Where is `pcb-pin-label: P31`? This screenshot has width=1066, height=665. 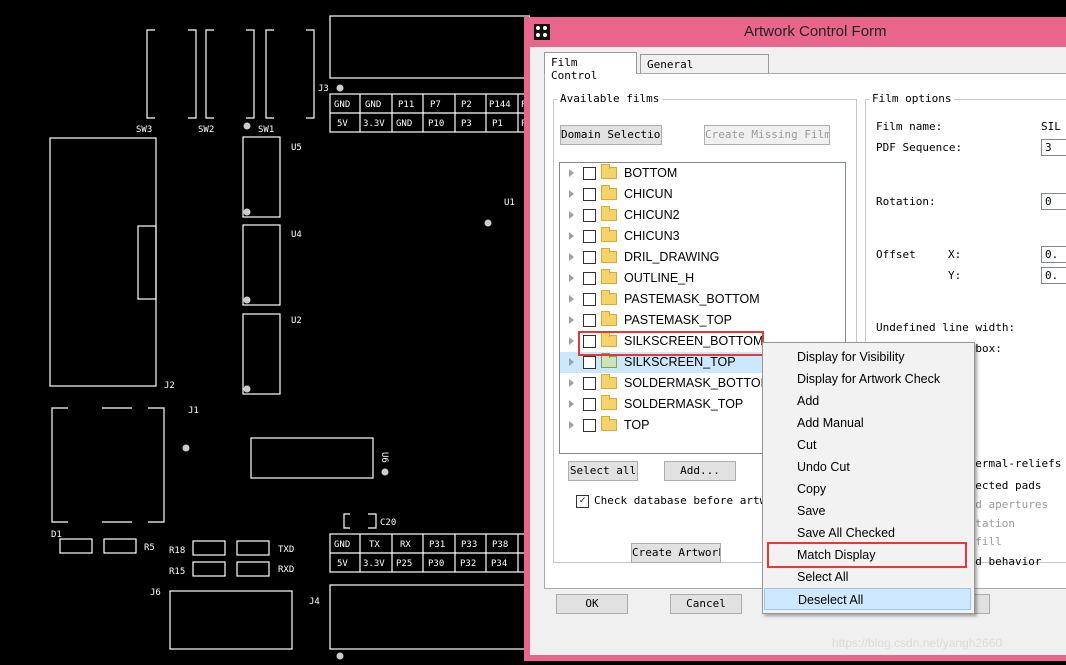 pcb-pin-label: P31 is located at coordinates (437, 545).